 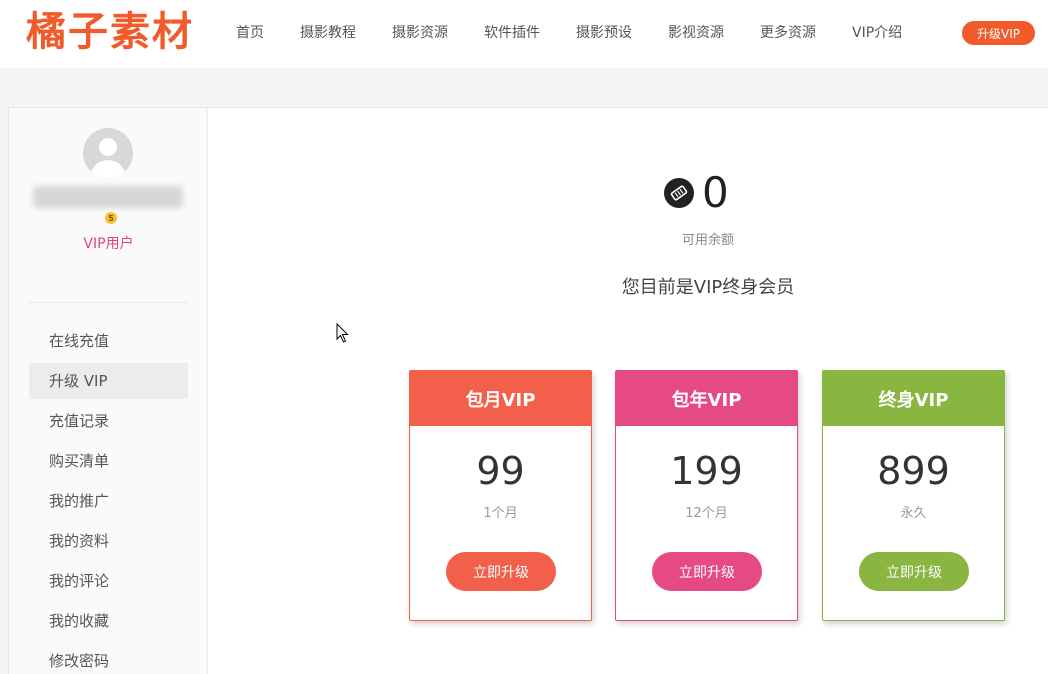 What do you see at coordinates (108, 381) in the screenshot?
I see `menu-item-upgrade-vip: 升级 VIP` at bounding box center [108, 381].